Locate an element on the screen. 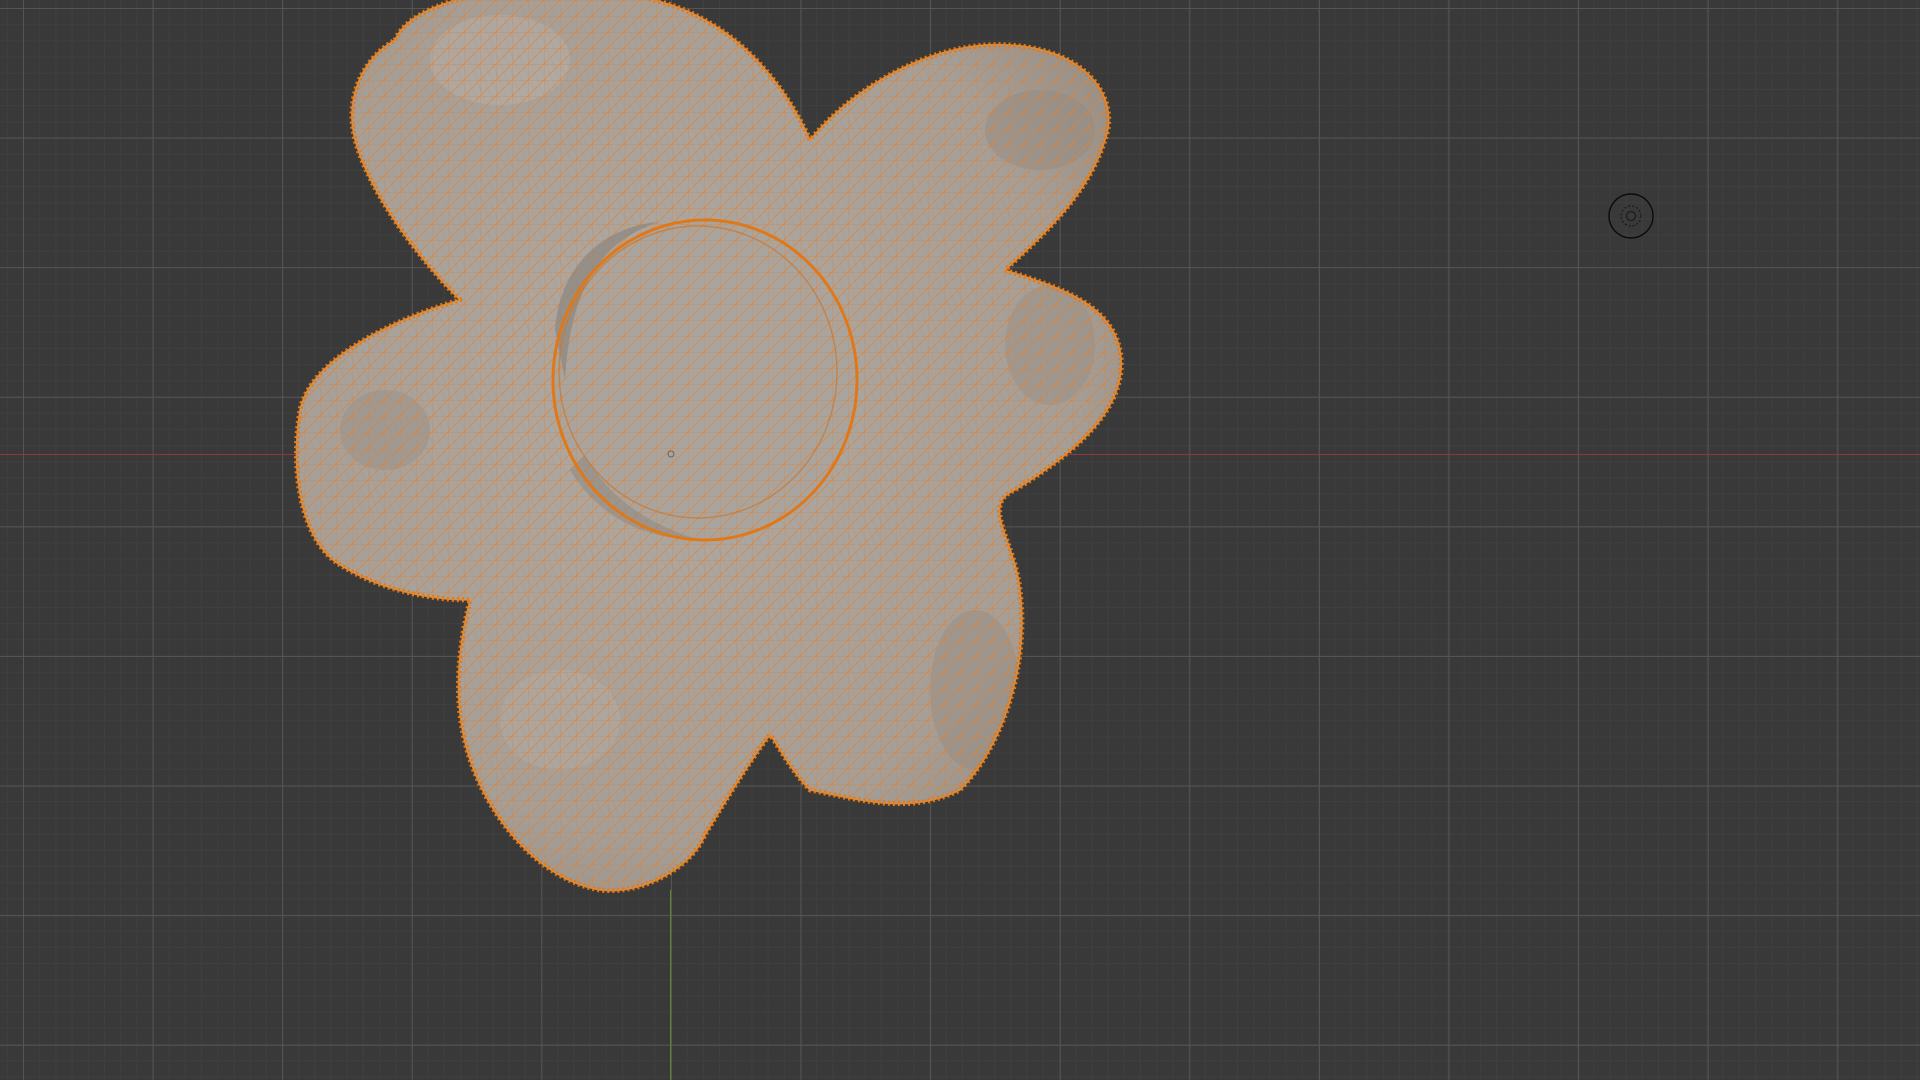 This screenshot has height=1080, width=1920. light-icon is located at coordinates (1631, 216).